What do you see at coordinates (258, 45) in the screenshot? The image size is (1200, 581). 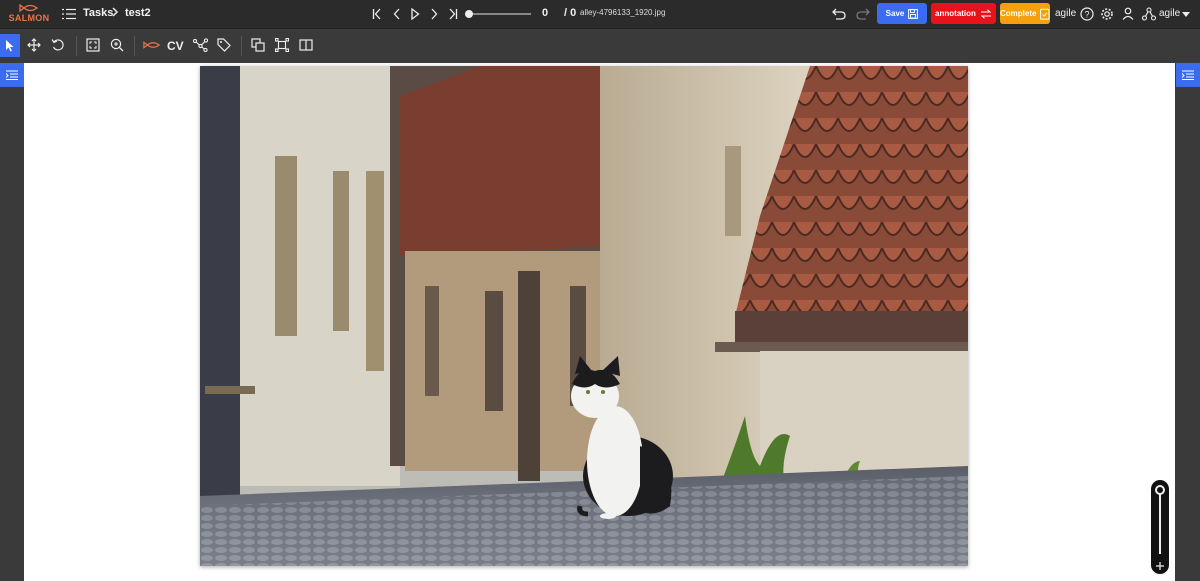 I see `copy-icon` at bounding box center [258, 45].